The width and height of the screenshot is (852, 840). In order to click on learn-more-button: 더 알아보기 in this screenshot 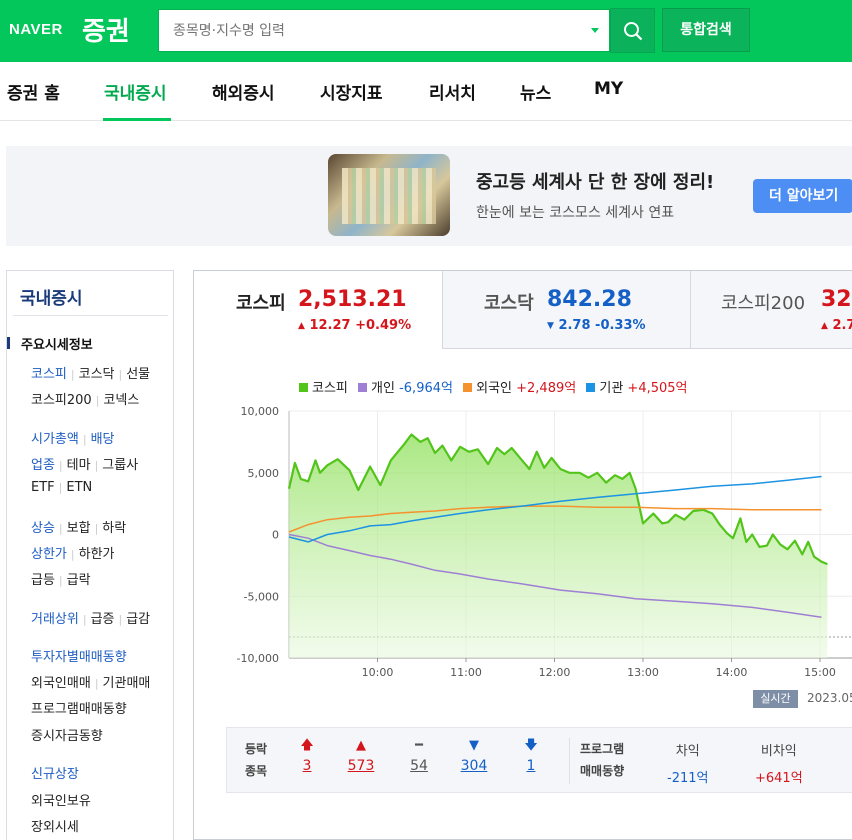, I will do `click(802, 196)`.